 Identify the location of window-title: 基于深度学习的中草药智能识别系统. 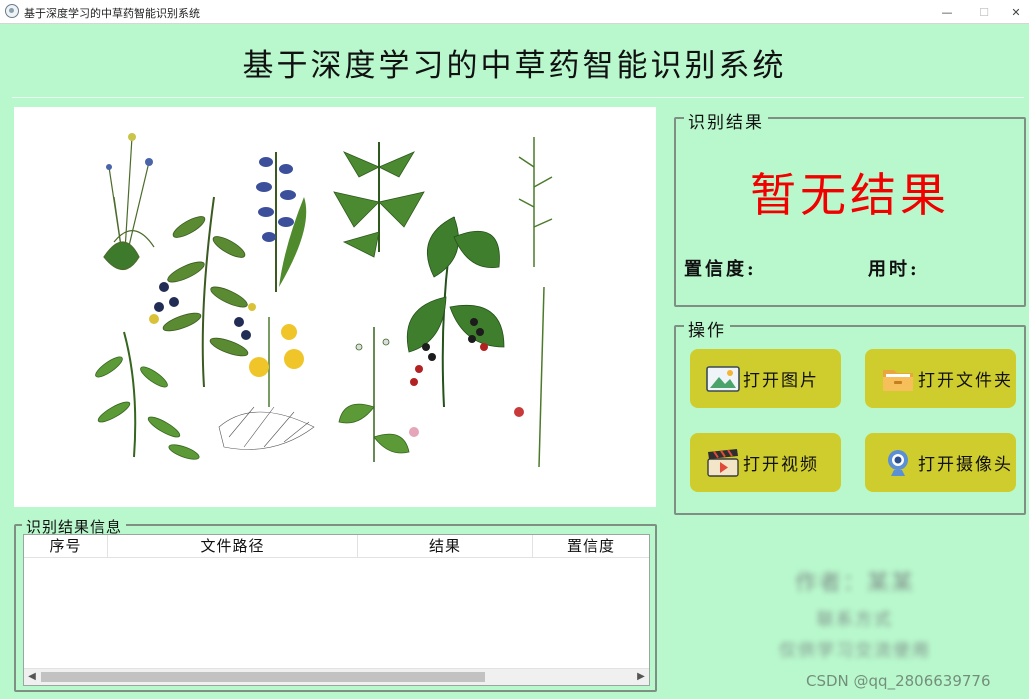
(112, 13).